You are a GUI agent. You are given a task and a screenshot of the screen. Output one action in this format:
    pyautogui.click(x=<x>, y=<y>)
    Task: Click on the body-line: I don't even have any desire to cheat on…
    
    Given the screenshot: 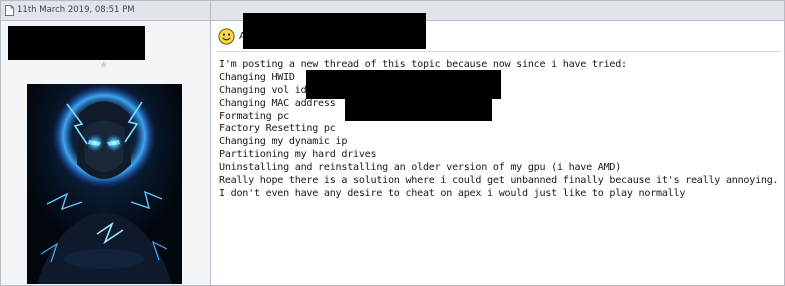 What is the action you would take?
    pyautogui.click(x=452, y=193)
    